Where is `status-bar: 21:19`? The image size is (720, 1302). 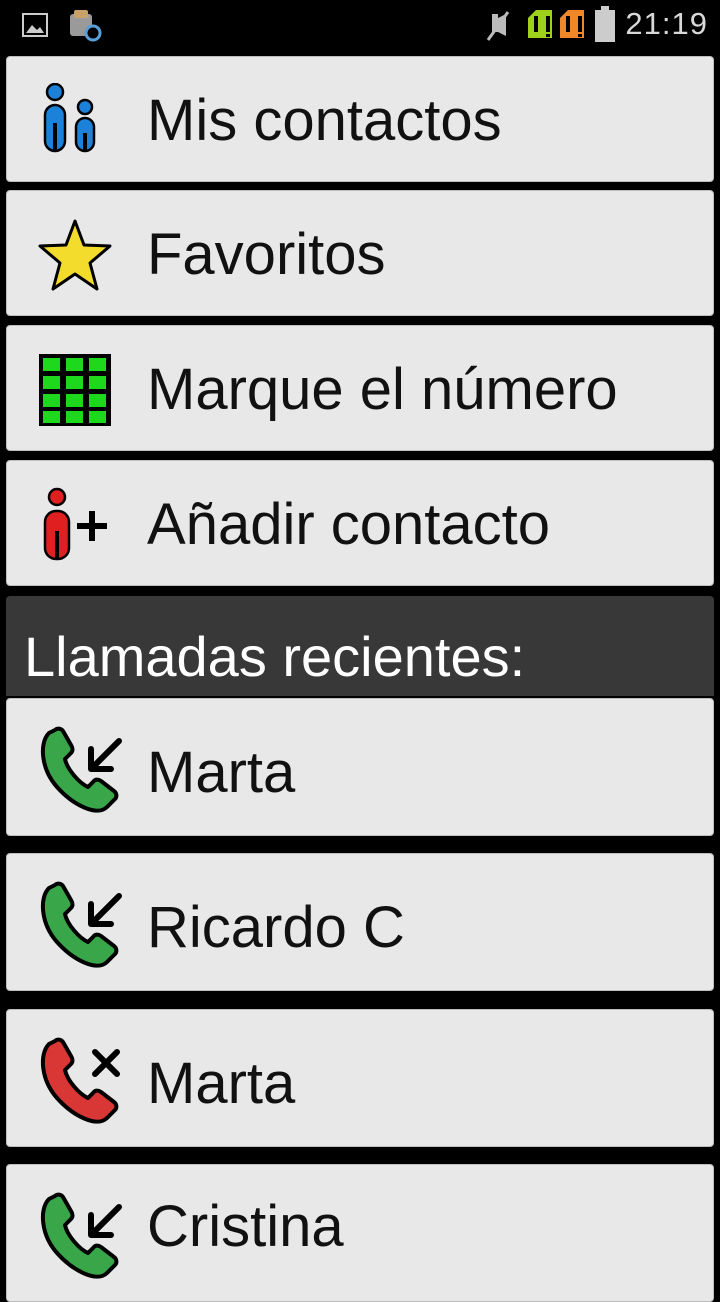 status-bar: 21:19 is located at coordinates (360, 26).